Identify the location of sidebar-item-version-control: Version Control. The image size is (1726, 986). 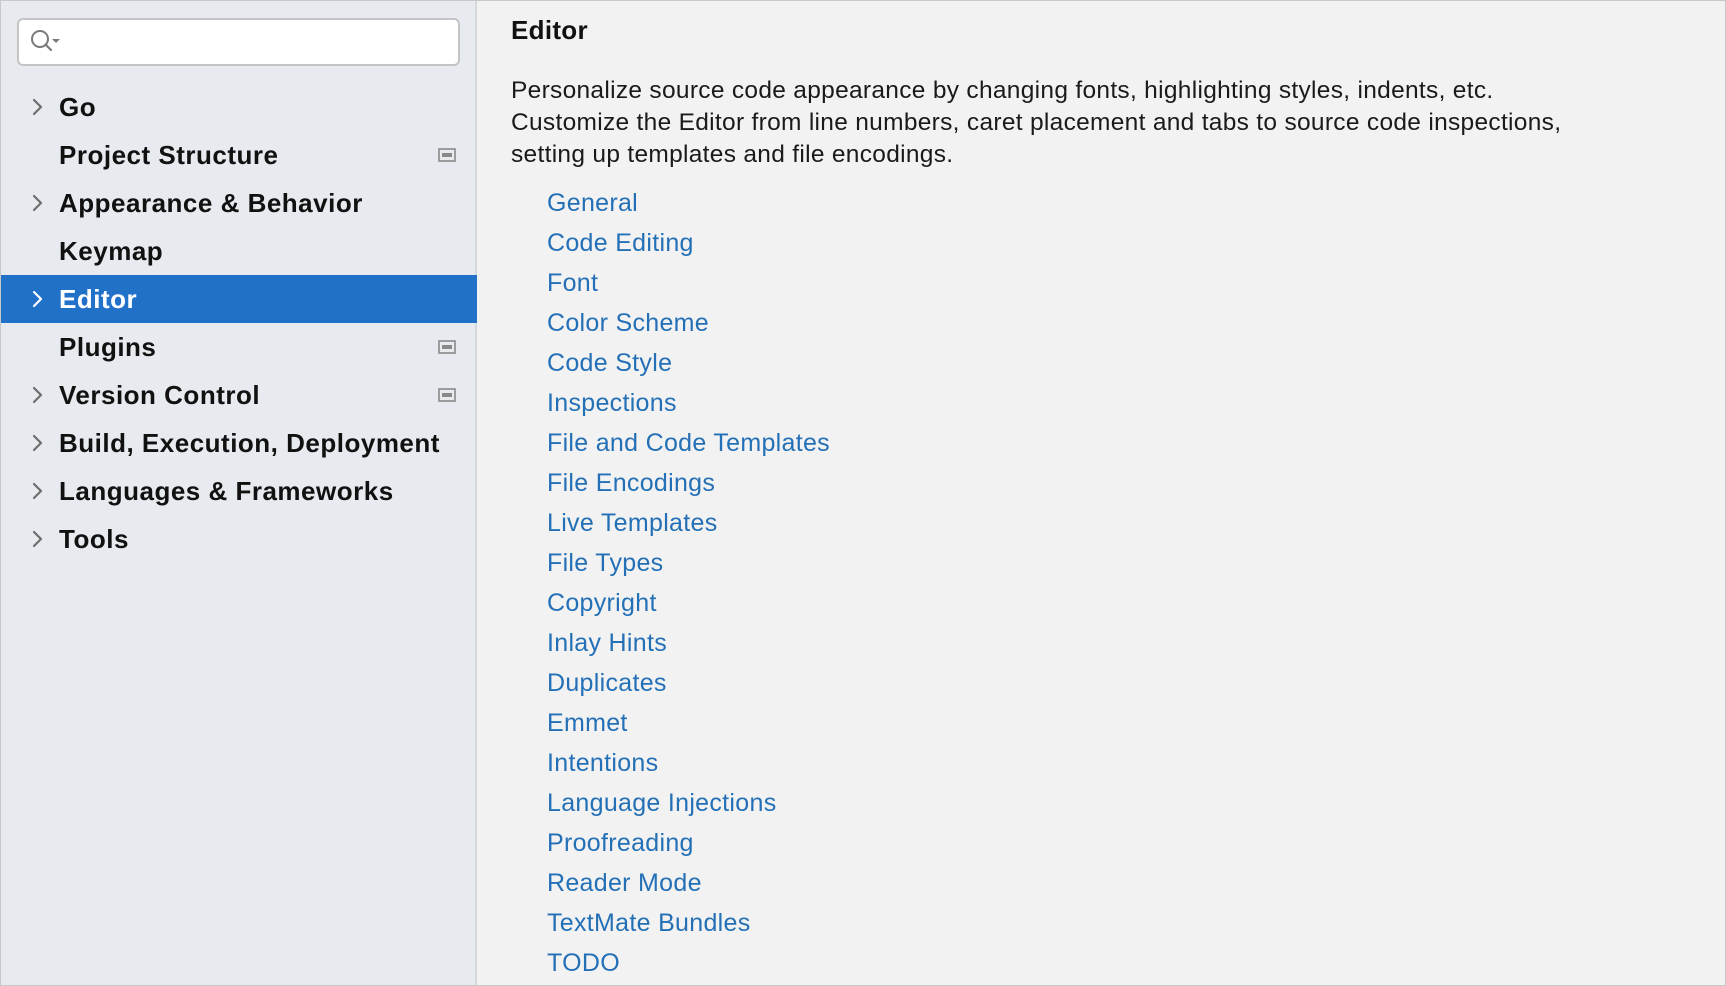
(239, 395).